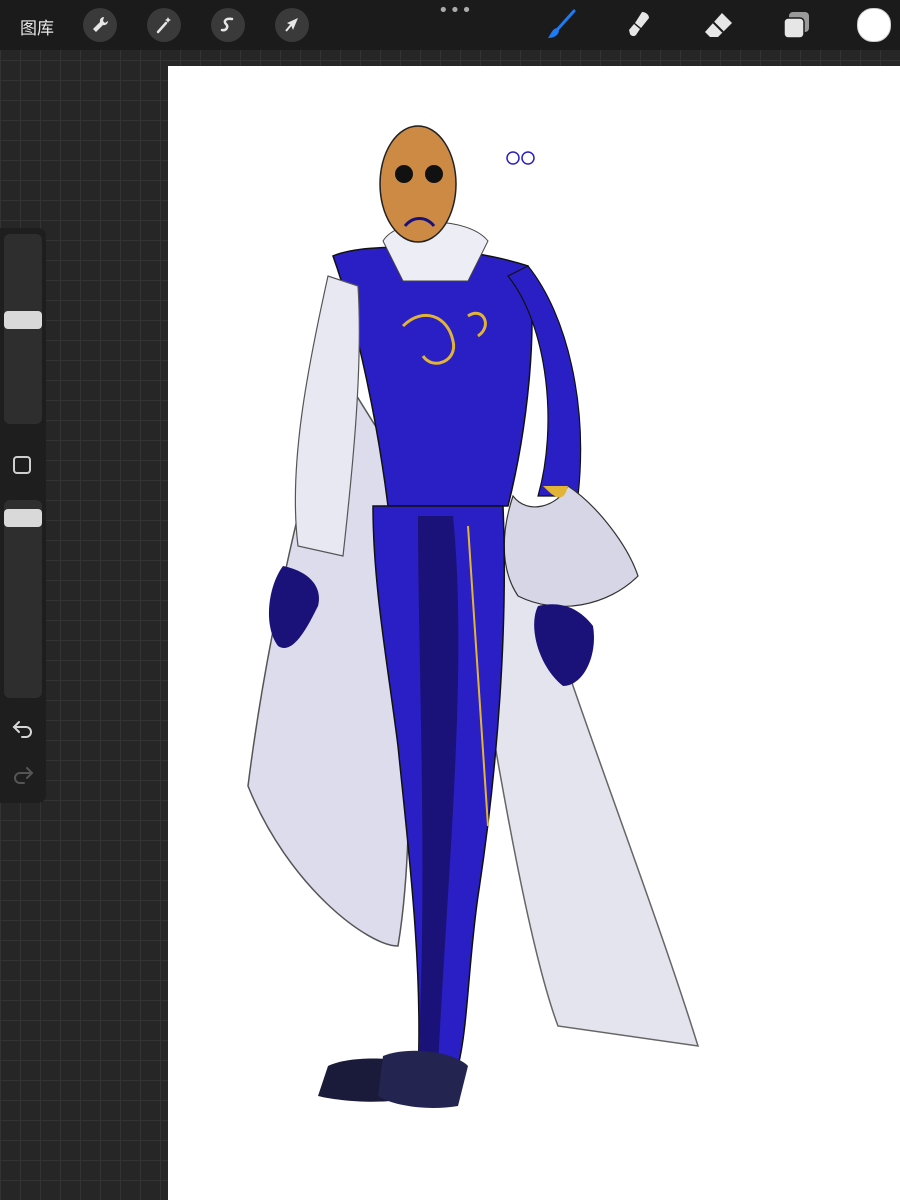  Describe the element at coordinates (23, 320) in the screenshot. I see `brush-size-slider-handle` at that location.